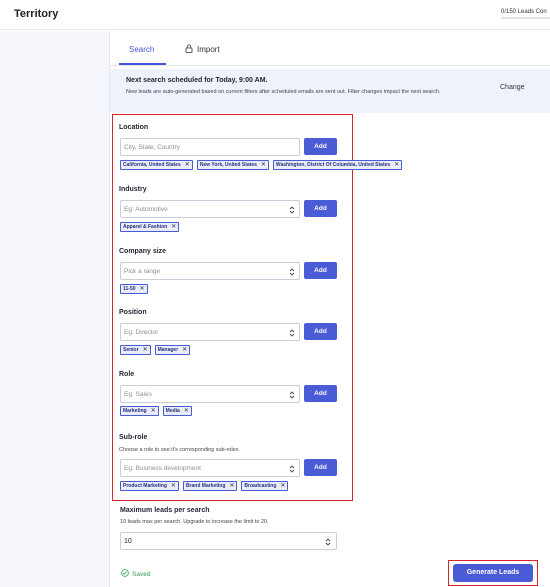  What do you see at coordinates (525, 18) in the screenshot?
I see `leads-progress-bar` at bounding box center [525, 18].